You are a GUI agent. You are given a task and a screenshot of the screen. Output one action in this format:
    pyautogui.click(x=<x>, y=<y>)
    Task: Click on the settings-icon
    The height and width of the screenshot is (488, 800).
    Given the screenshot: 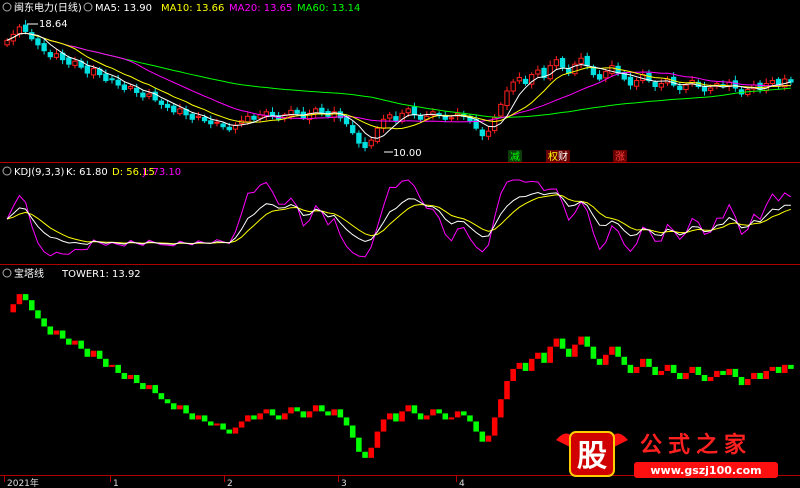 What is the action you would take?
    pyautogui.click(x=7, y=7)
    